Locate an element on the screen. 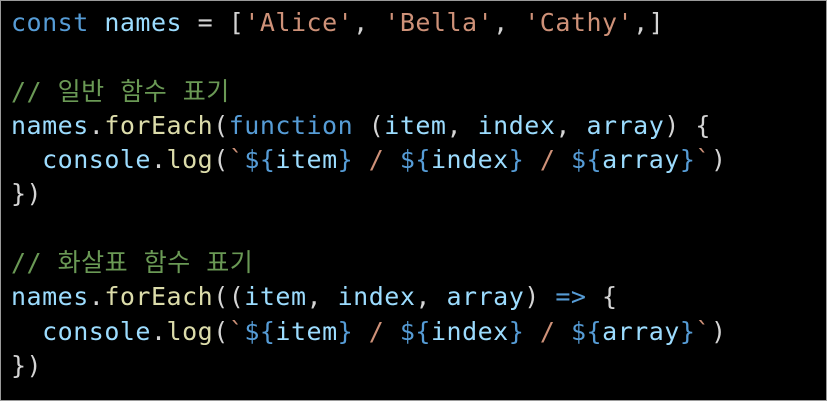  code-line: names.forEach((item, index, array) => { is located at coordinates (414, 297).